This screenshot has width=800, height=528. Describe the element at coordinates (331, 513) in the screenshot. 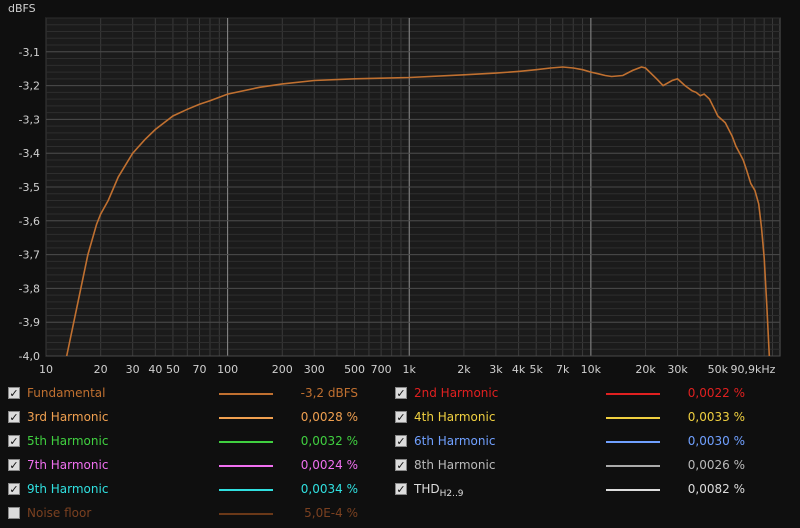

I see `legend-value: 5,0E-4 %` at that location.